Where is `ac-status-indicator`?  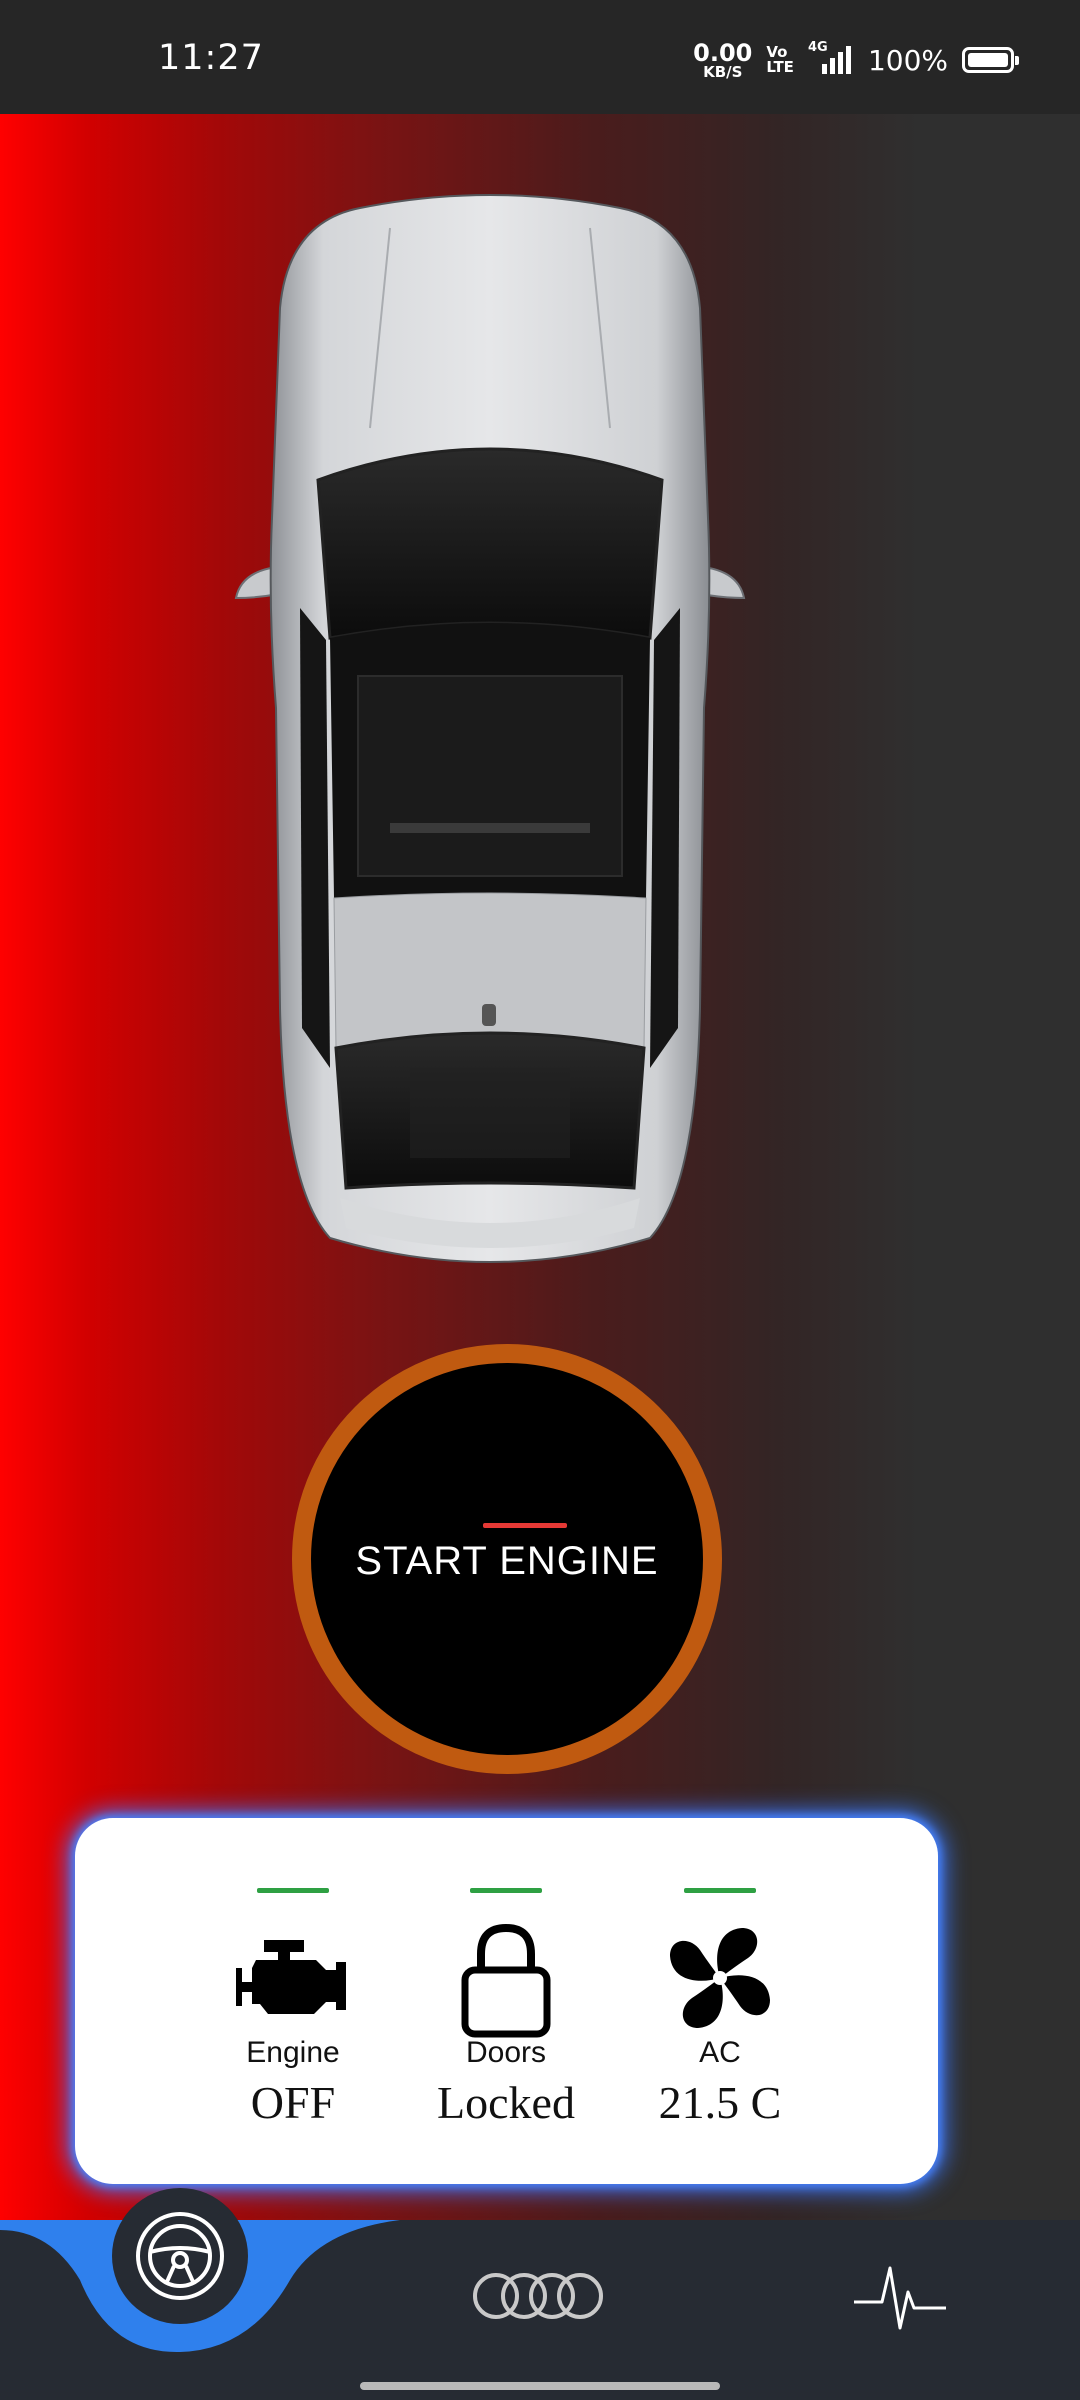
ac-status-indicator is located at coordinates (720, 1890).